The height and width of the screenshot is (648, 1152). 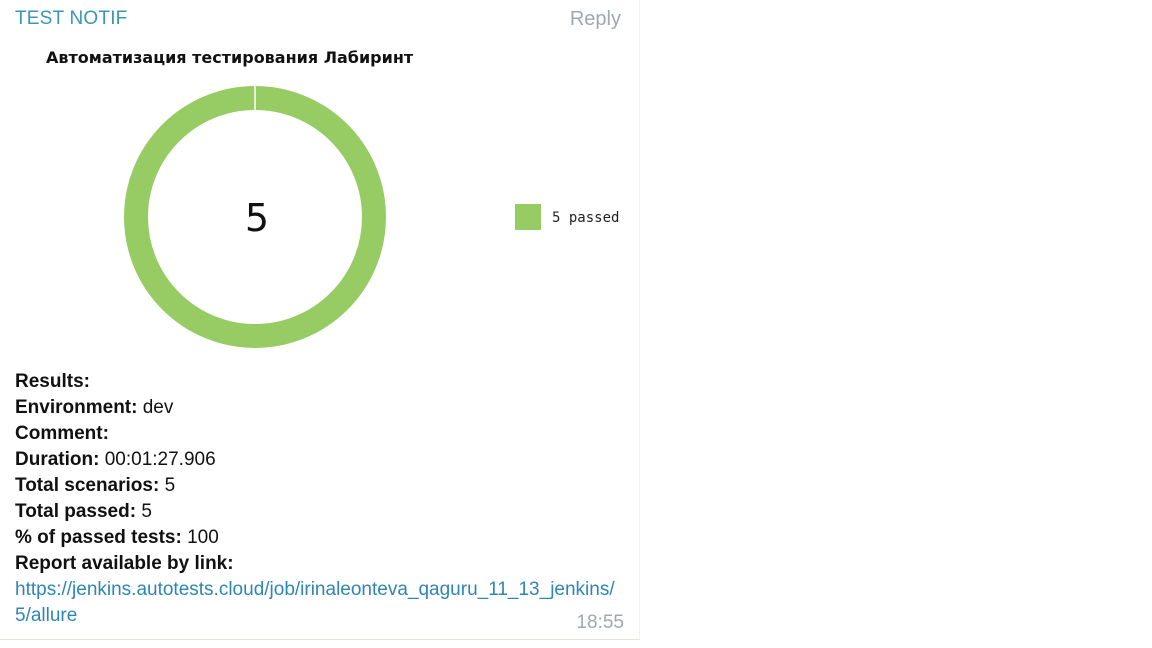 I want to click on comment-row: Comment:, so click(x=322, y=434).